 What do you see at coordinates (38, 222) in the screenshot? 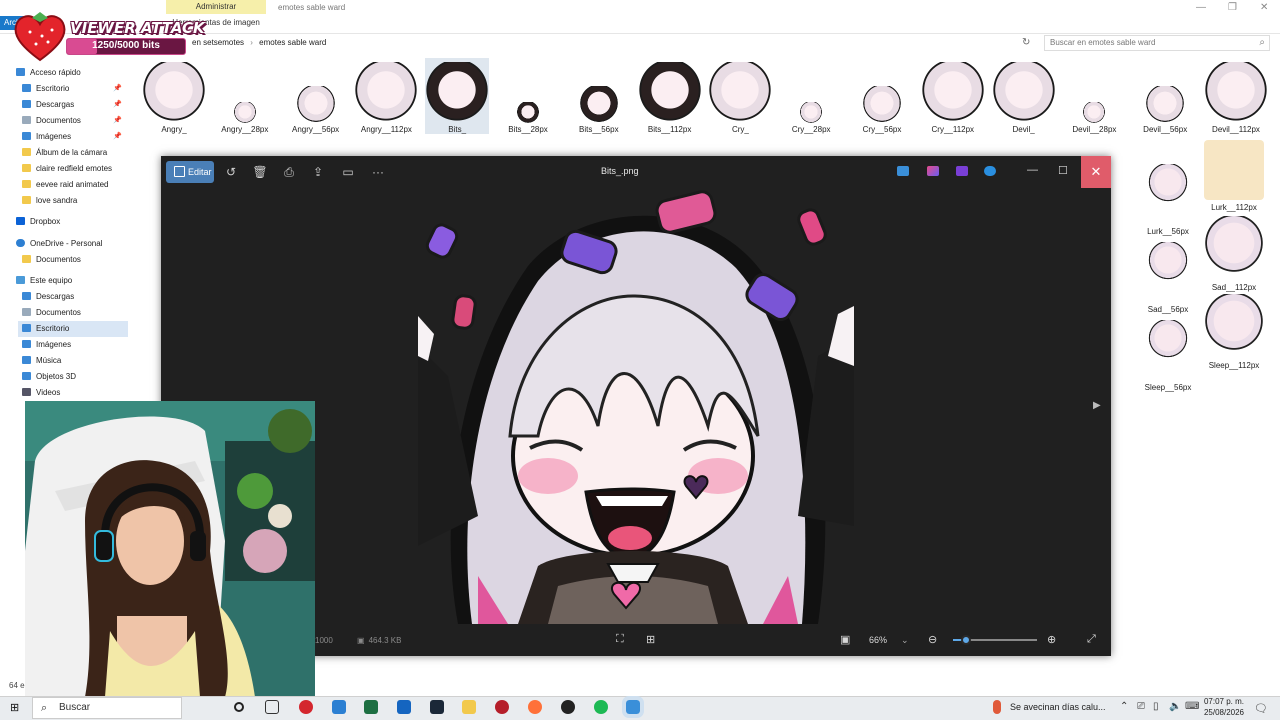
I see `nav-dropbox: Dropbox` at bounding box center [38, 222].